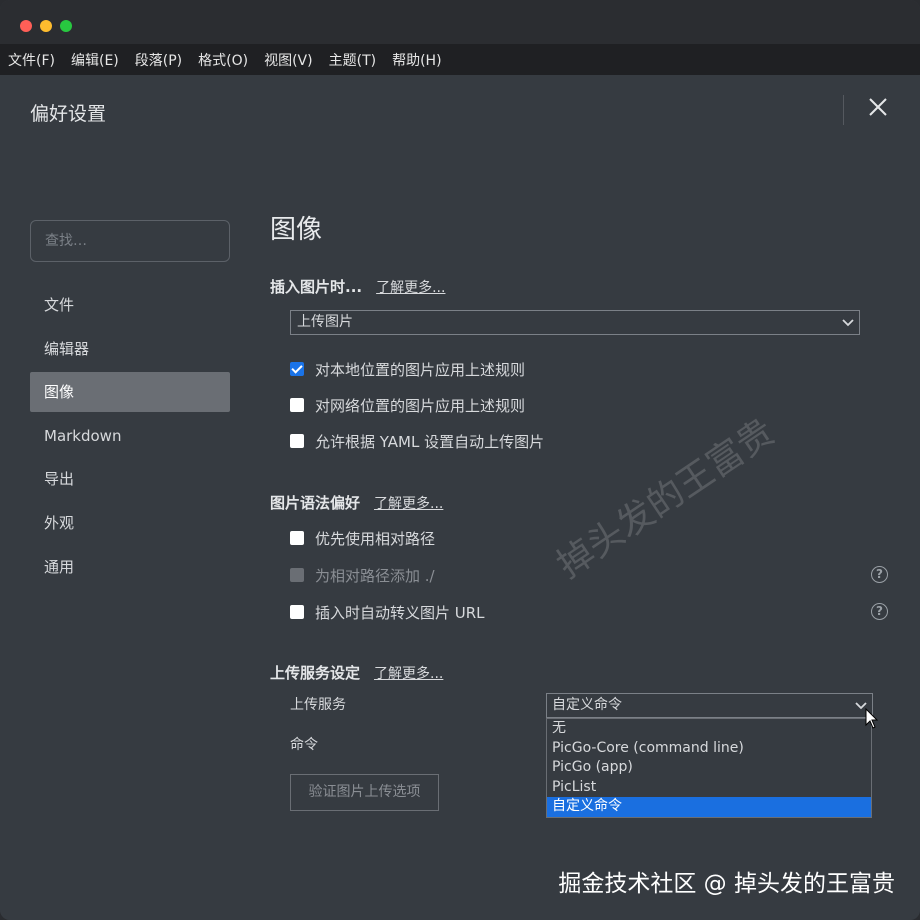 The width and height of the screenshot is (920, 920). Describe the element at coordinates (400, 612) in the screenshot. I see `escape-url-label: 插入时自动转义图片 URL` at that location.